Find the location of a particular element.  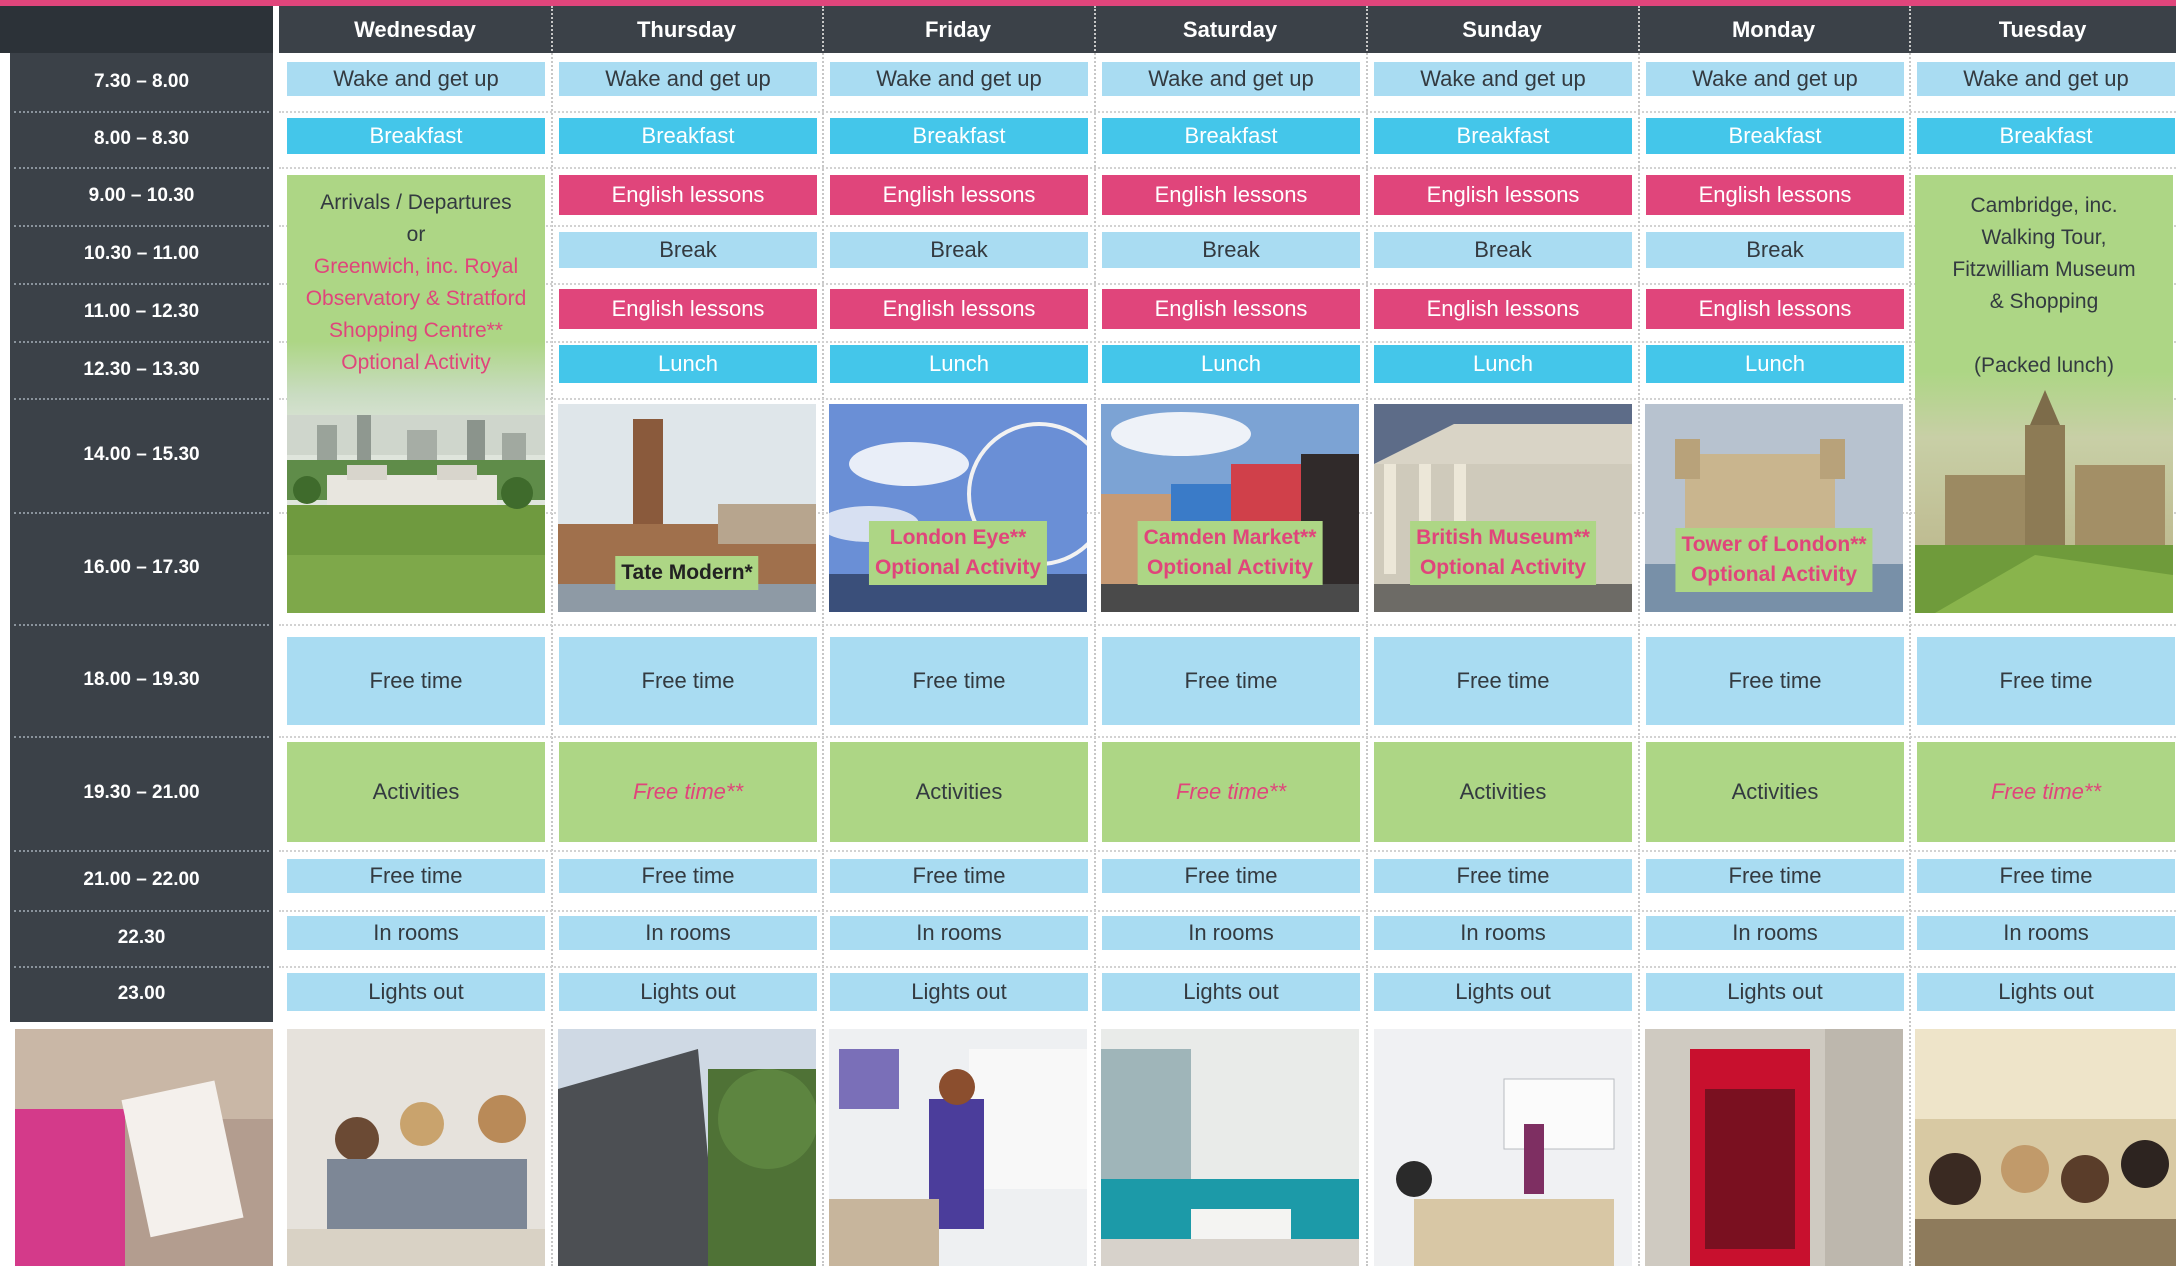

saturday-in-rooms-cell: In rooms is located at coordinates (1231, 933).